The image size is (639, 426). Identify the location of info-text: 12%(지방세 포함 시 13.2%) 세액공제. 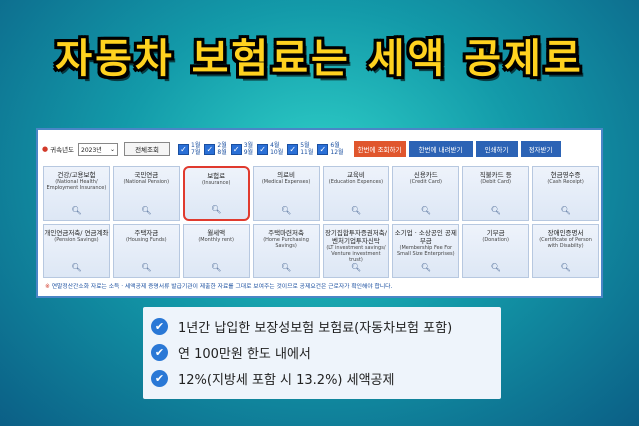
(286, 380).